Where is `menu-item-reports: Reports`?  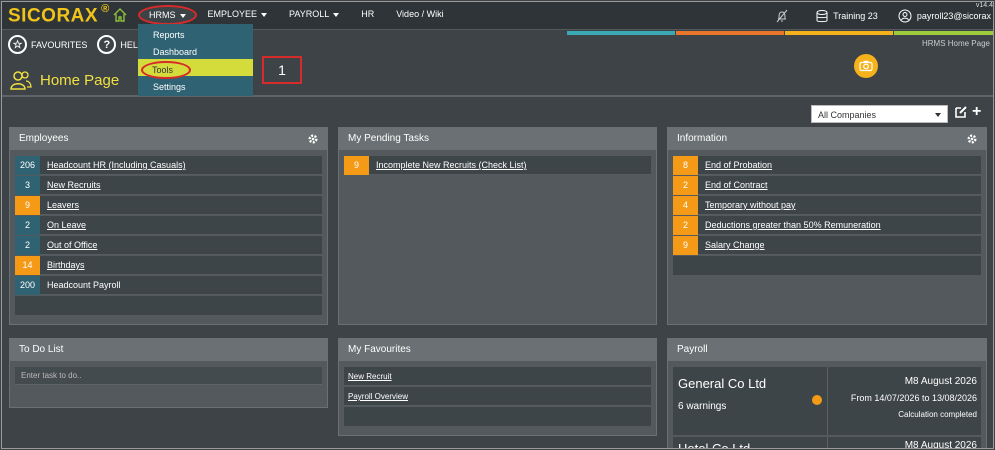 menu-item-reports: Reports is located at coordinates (195, 35).